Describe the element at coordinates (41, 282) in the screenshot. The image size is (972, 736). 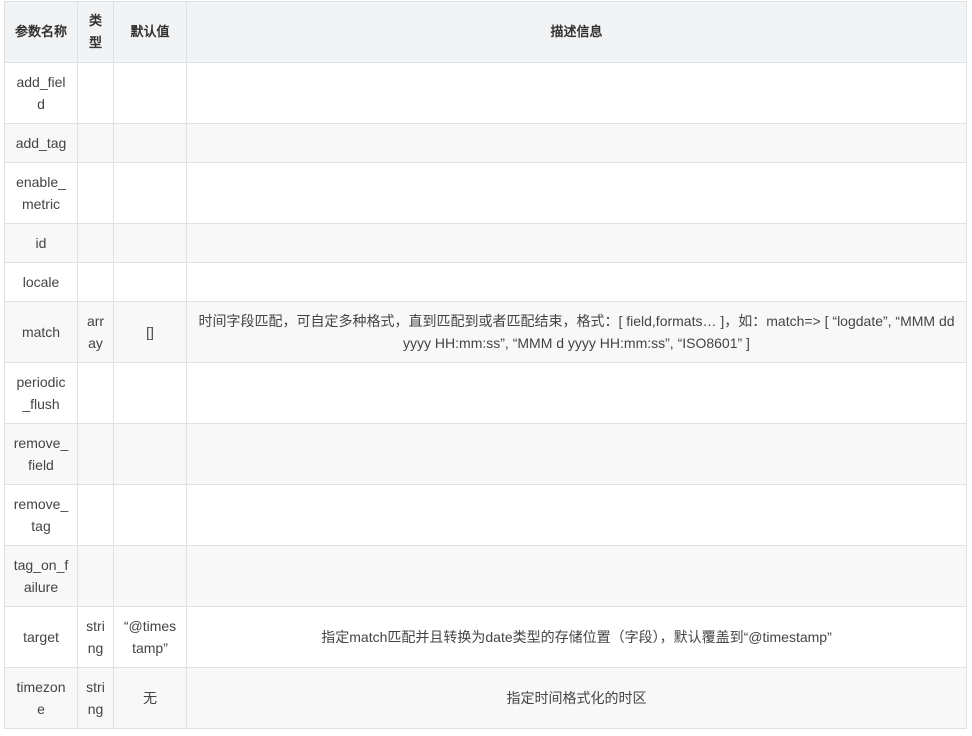
I see `cell-param-name: locale` at that location.